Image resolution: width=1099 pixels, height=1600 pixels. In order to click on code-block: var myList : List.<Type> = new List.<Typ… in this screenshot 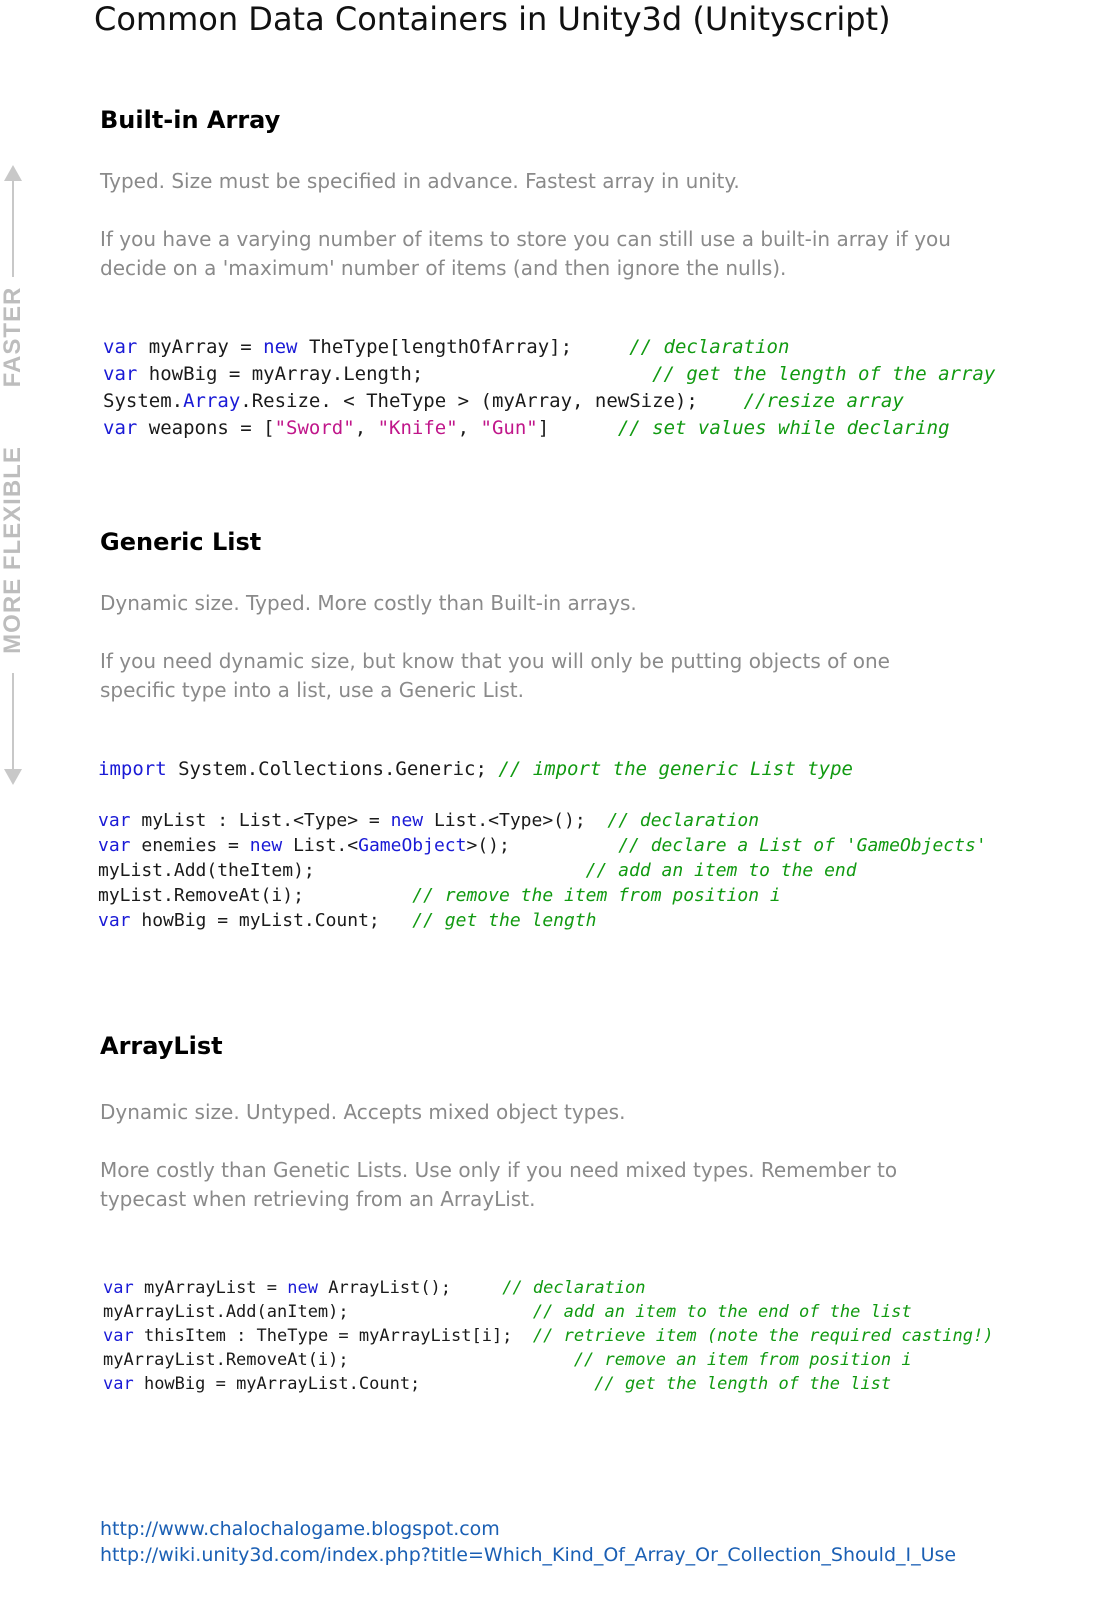, I will do `click(542, 870)`.